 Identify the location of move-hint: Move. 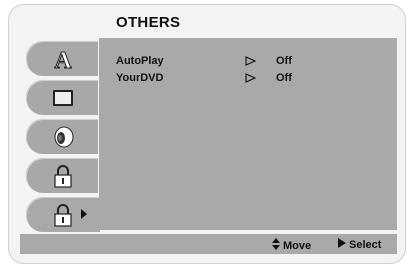
(291, 245).